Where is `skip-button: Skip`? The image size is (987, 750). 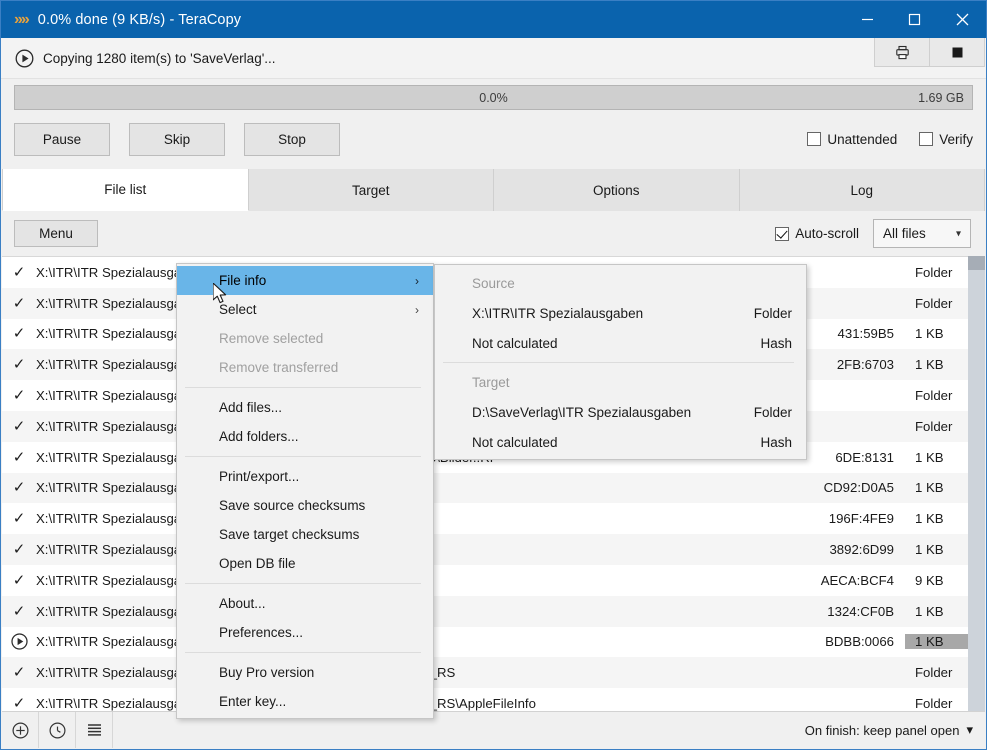
skip-button: Skip is located at coordinates (177, 139).